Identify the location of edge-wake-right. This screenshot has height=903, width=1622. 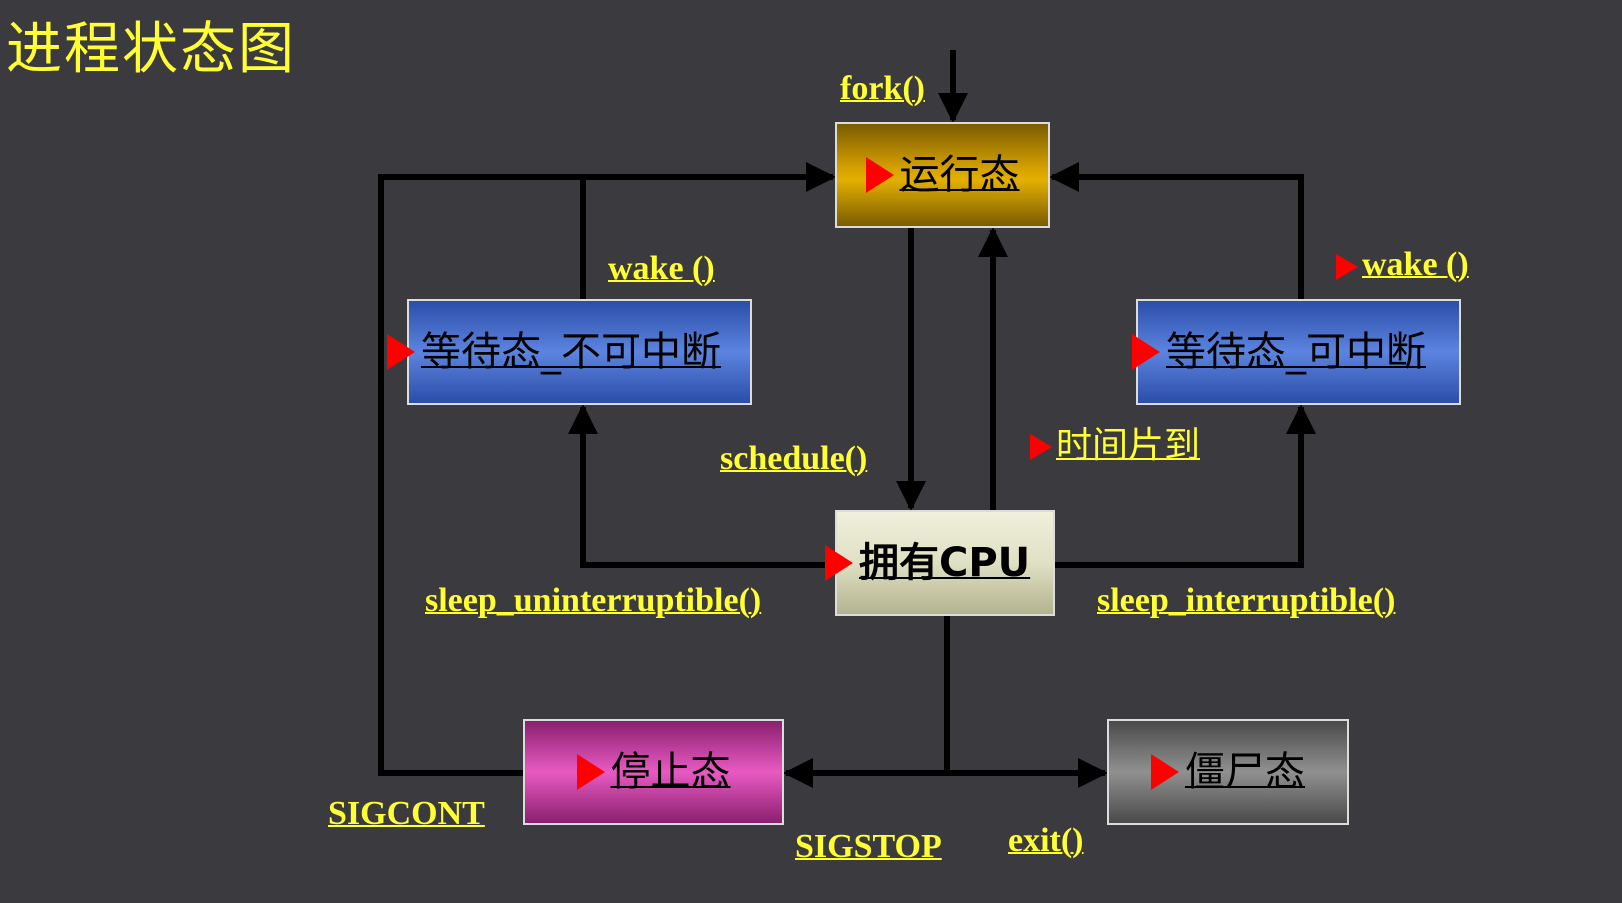
(1176, 230).